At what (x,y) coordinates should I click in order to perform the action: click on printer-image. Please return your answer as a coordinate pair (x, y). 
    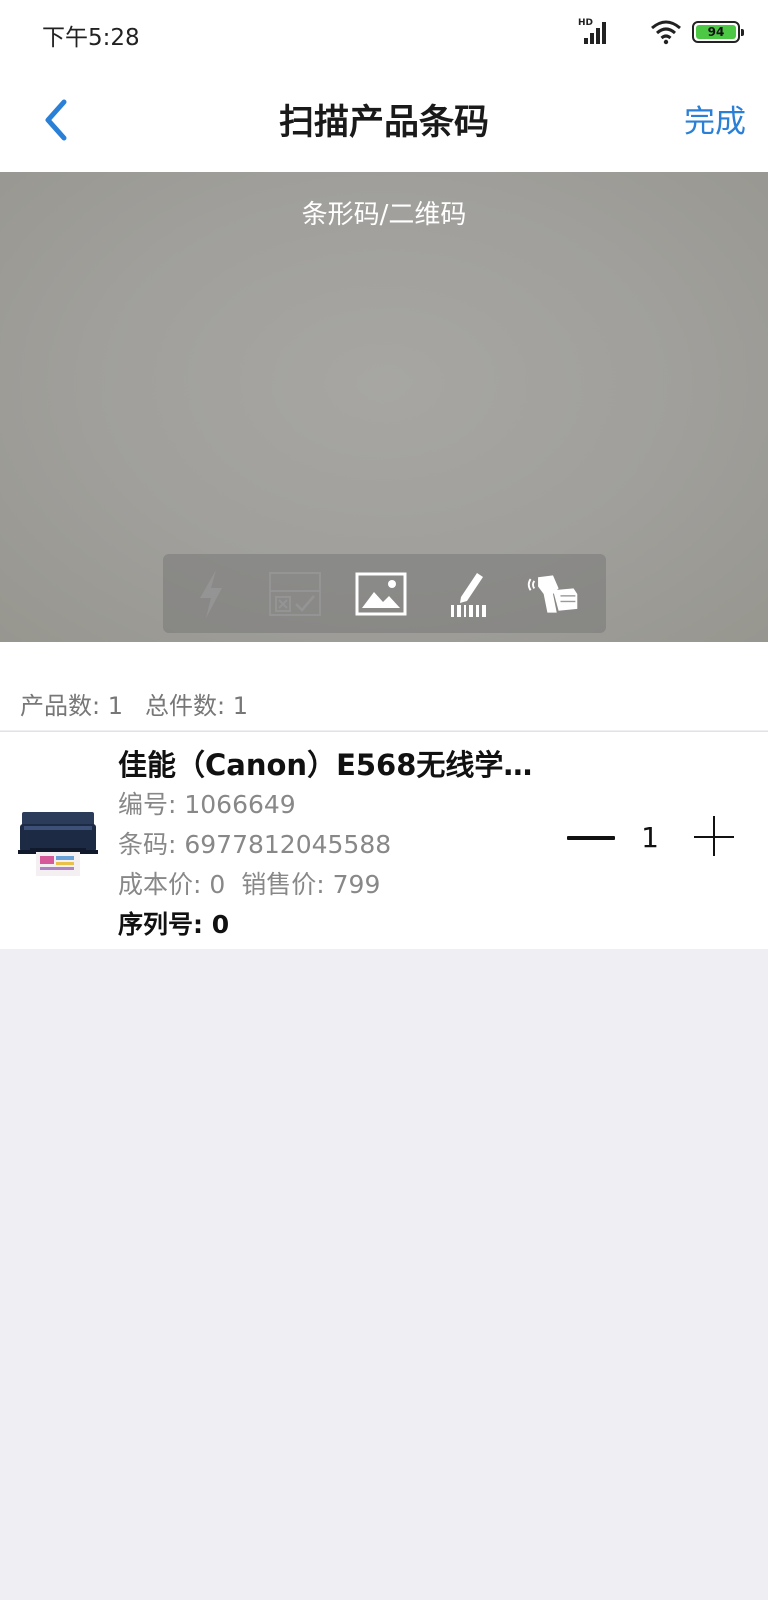
    Looking at the image, I should click on (58, 843).